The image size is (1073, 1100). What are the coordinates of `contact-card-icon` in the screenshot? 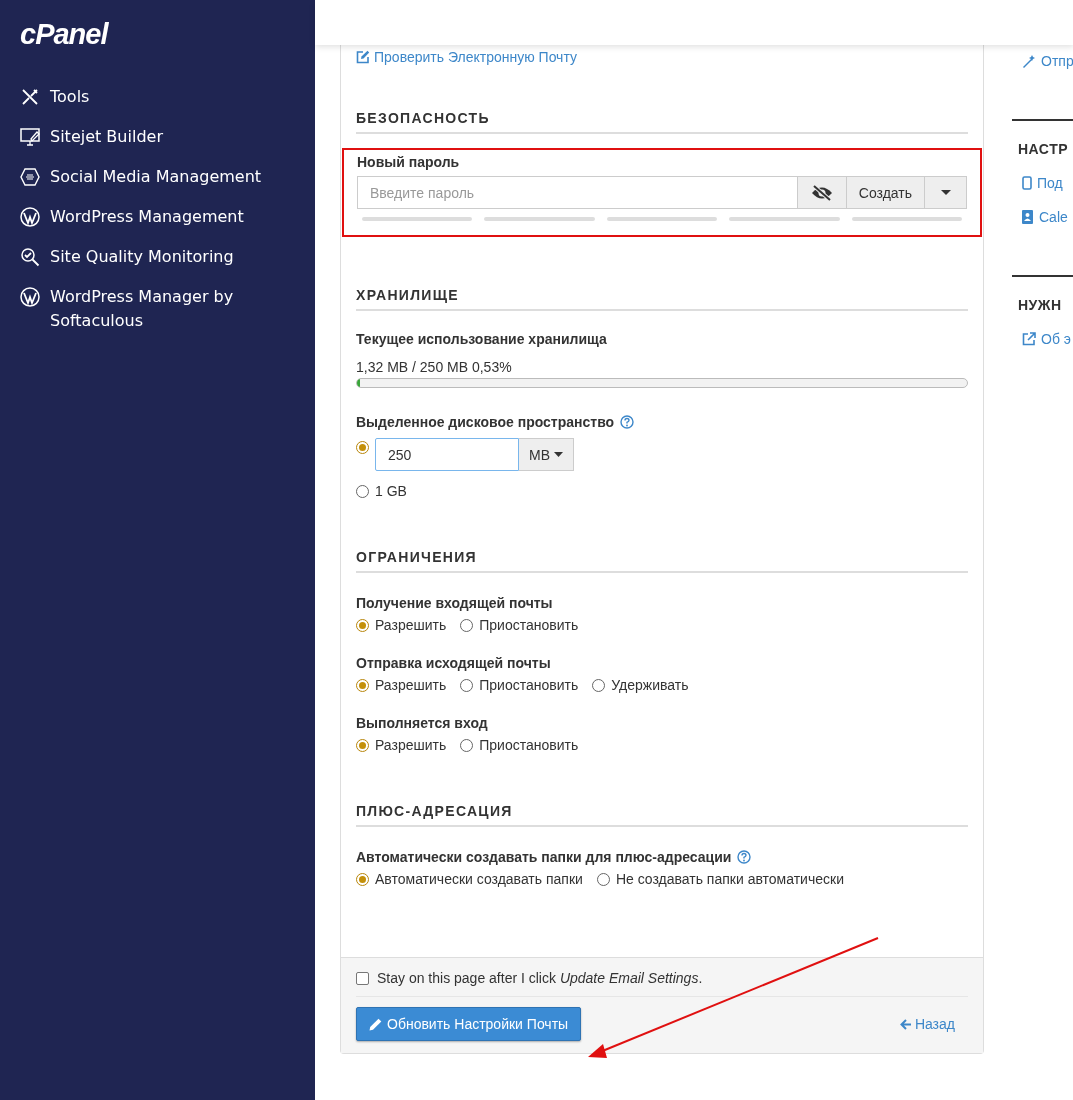 It's located at (1028, 217).